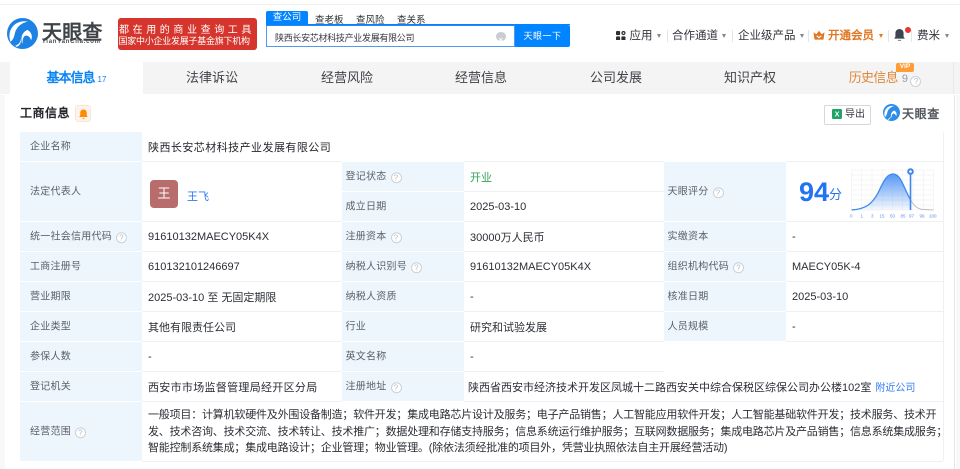 This screenshot has height=469, width=960. Describe the element at coordinates (851, 216) in the screenshot. I see `svg-text: 0` at that location.